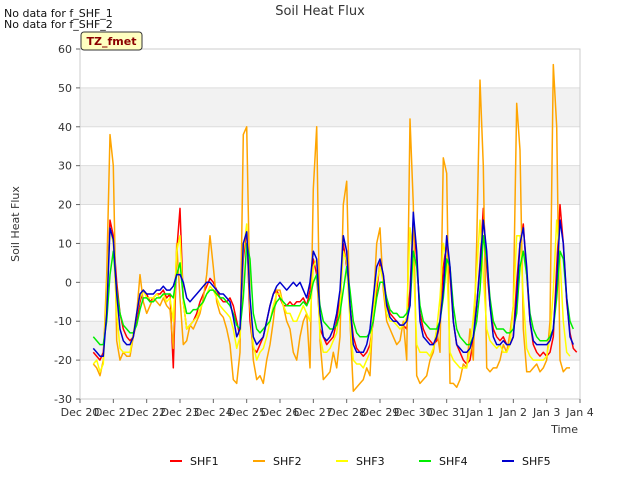 This screenshot has height=480, width=640. I want to click on legend: SHF1 SHF2 SHF3 SHF4 SHF5, so click(360, 461).